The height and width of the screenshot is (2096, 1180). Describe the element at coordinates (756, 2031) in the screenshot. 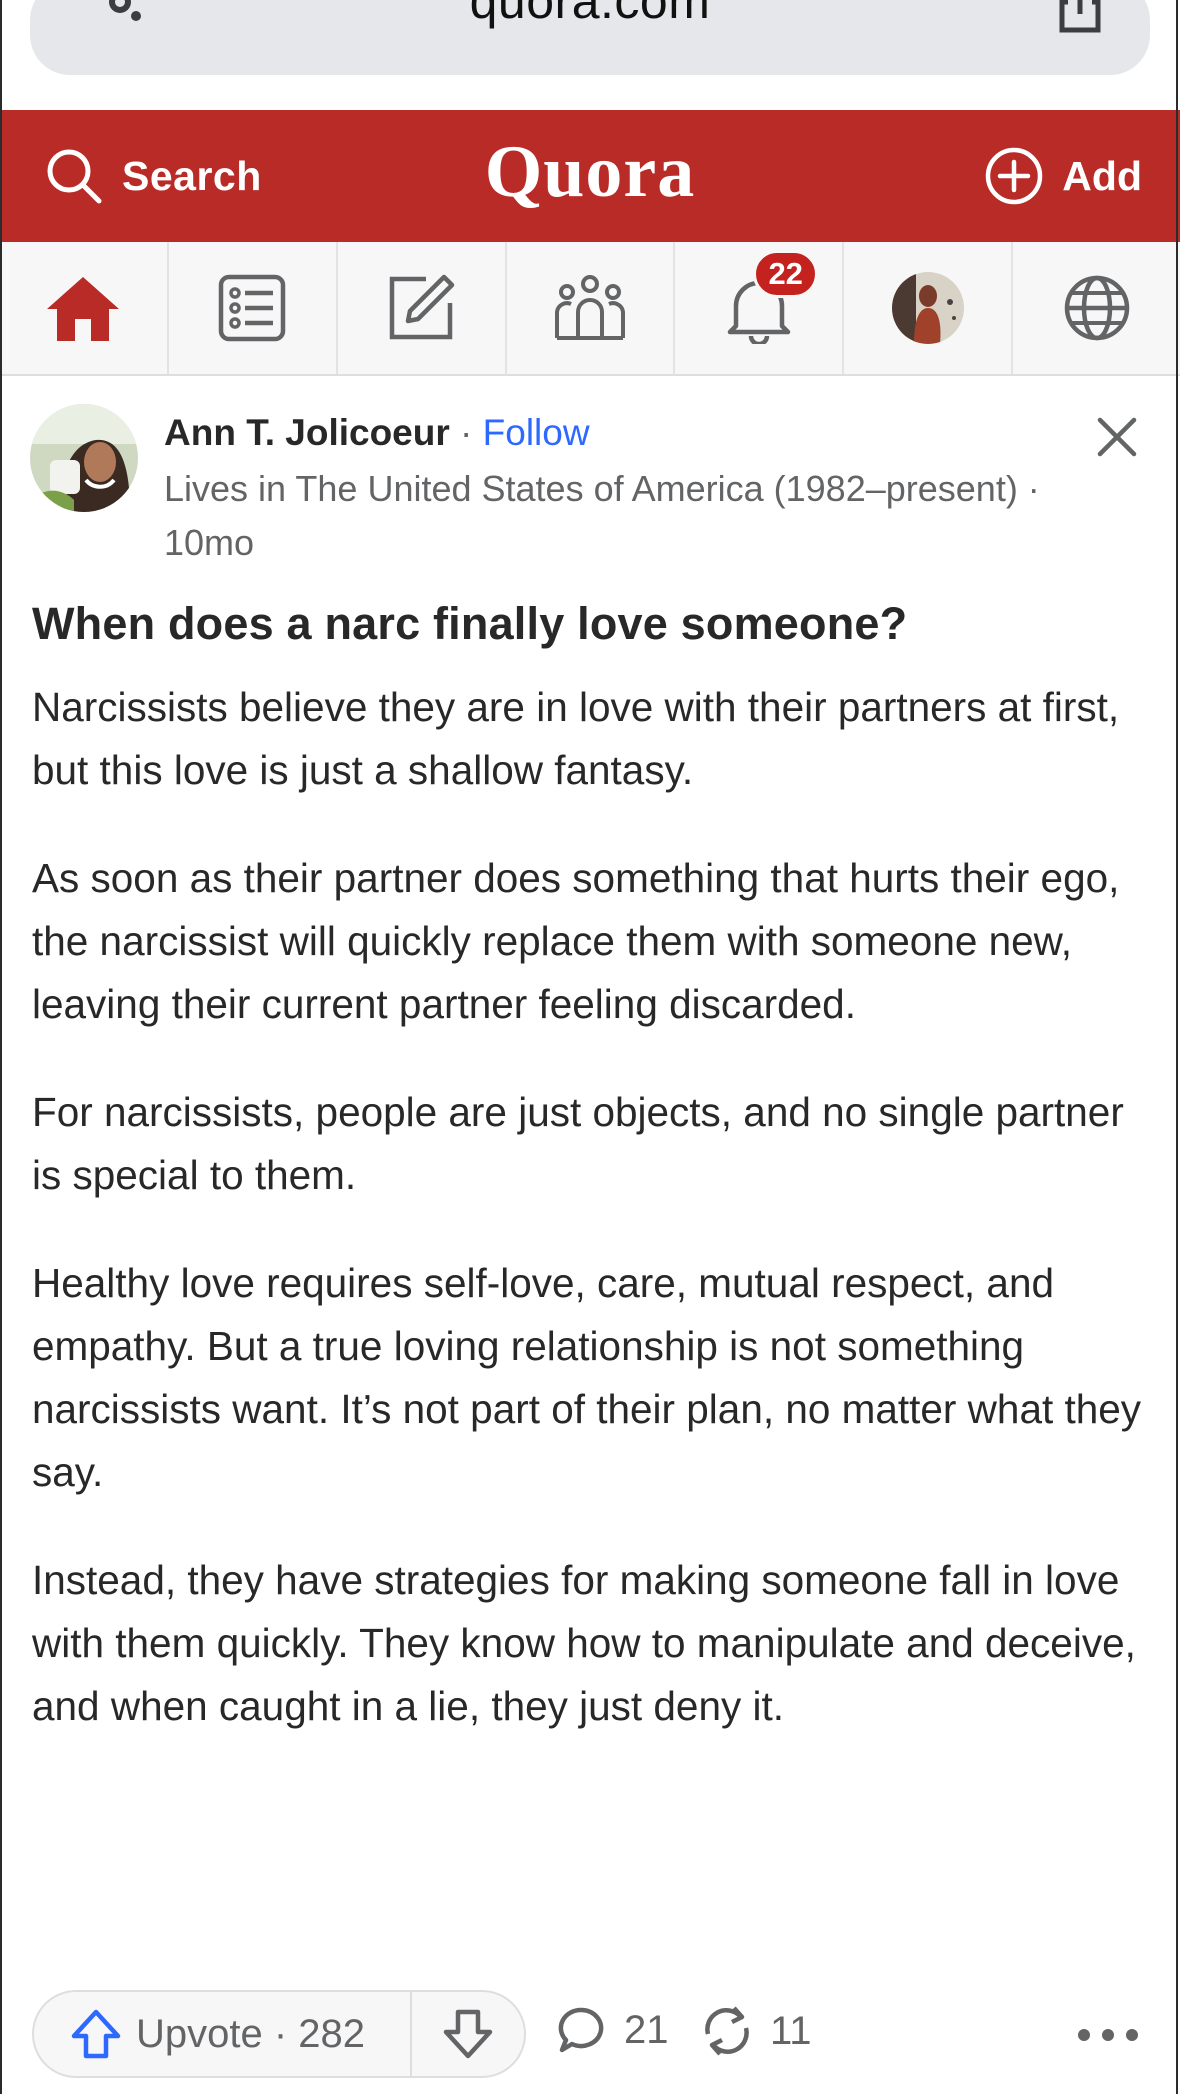

I see `share-button: 11` at that location.